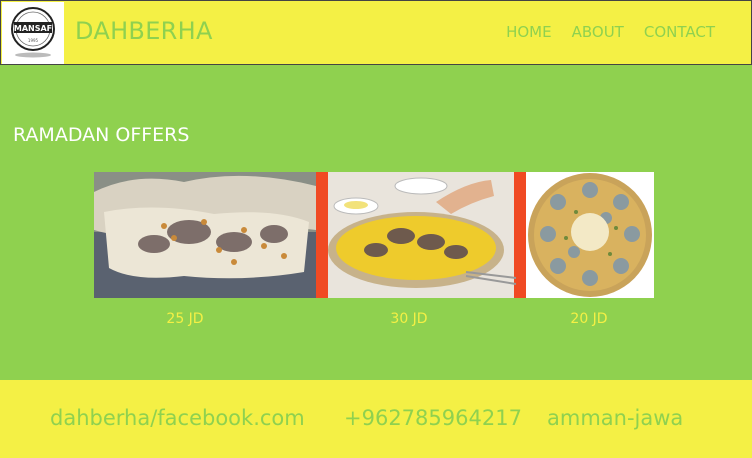 This screenshot has width=752, height=458. Describe the element at coordinates (409, 319) in the screenshot. I see `offer-price-2: 30 JD` at that location.